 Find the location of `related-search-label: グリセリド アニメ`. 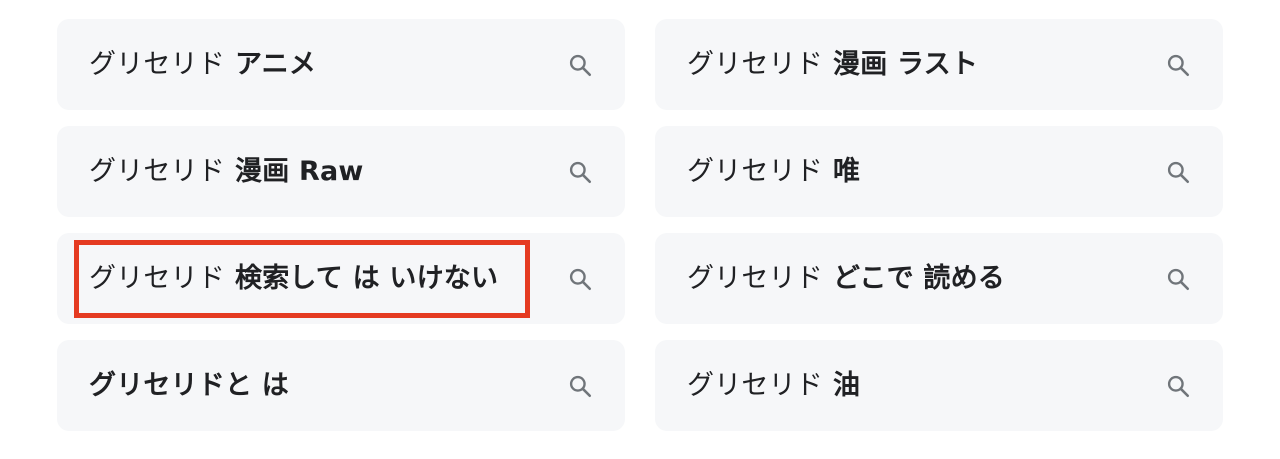

related-search-label: グリセリド アニメ is located at coordinates (202, 65).